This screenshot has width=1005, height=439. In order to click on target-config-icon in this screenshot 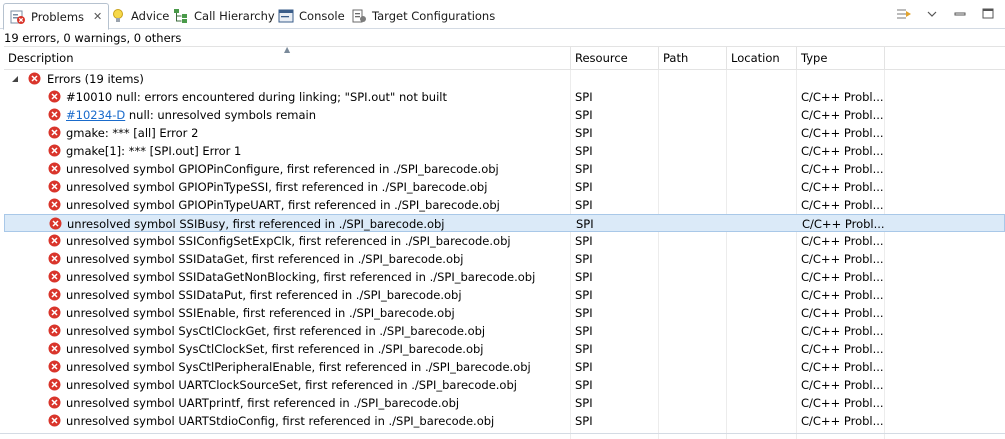, I will do `click(359, 16)`.